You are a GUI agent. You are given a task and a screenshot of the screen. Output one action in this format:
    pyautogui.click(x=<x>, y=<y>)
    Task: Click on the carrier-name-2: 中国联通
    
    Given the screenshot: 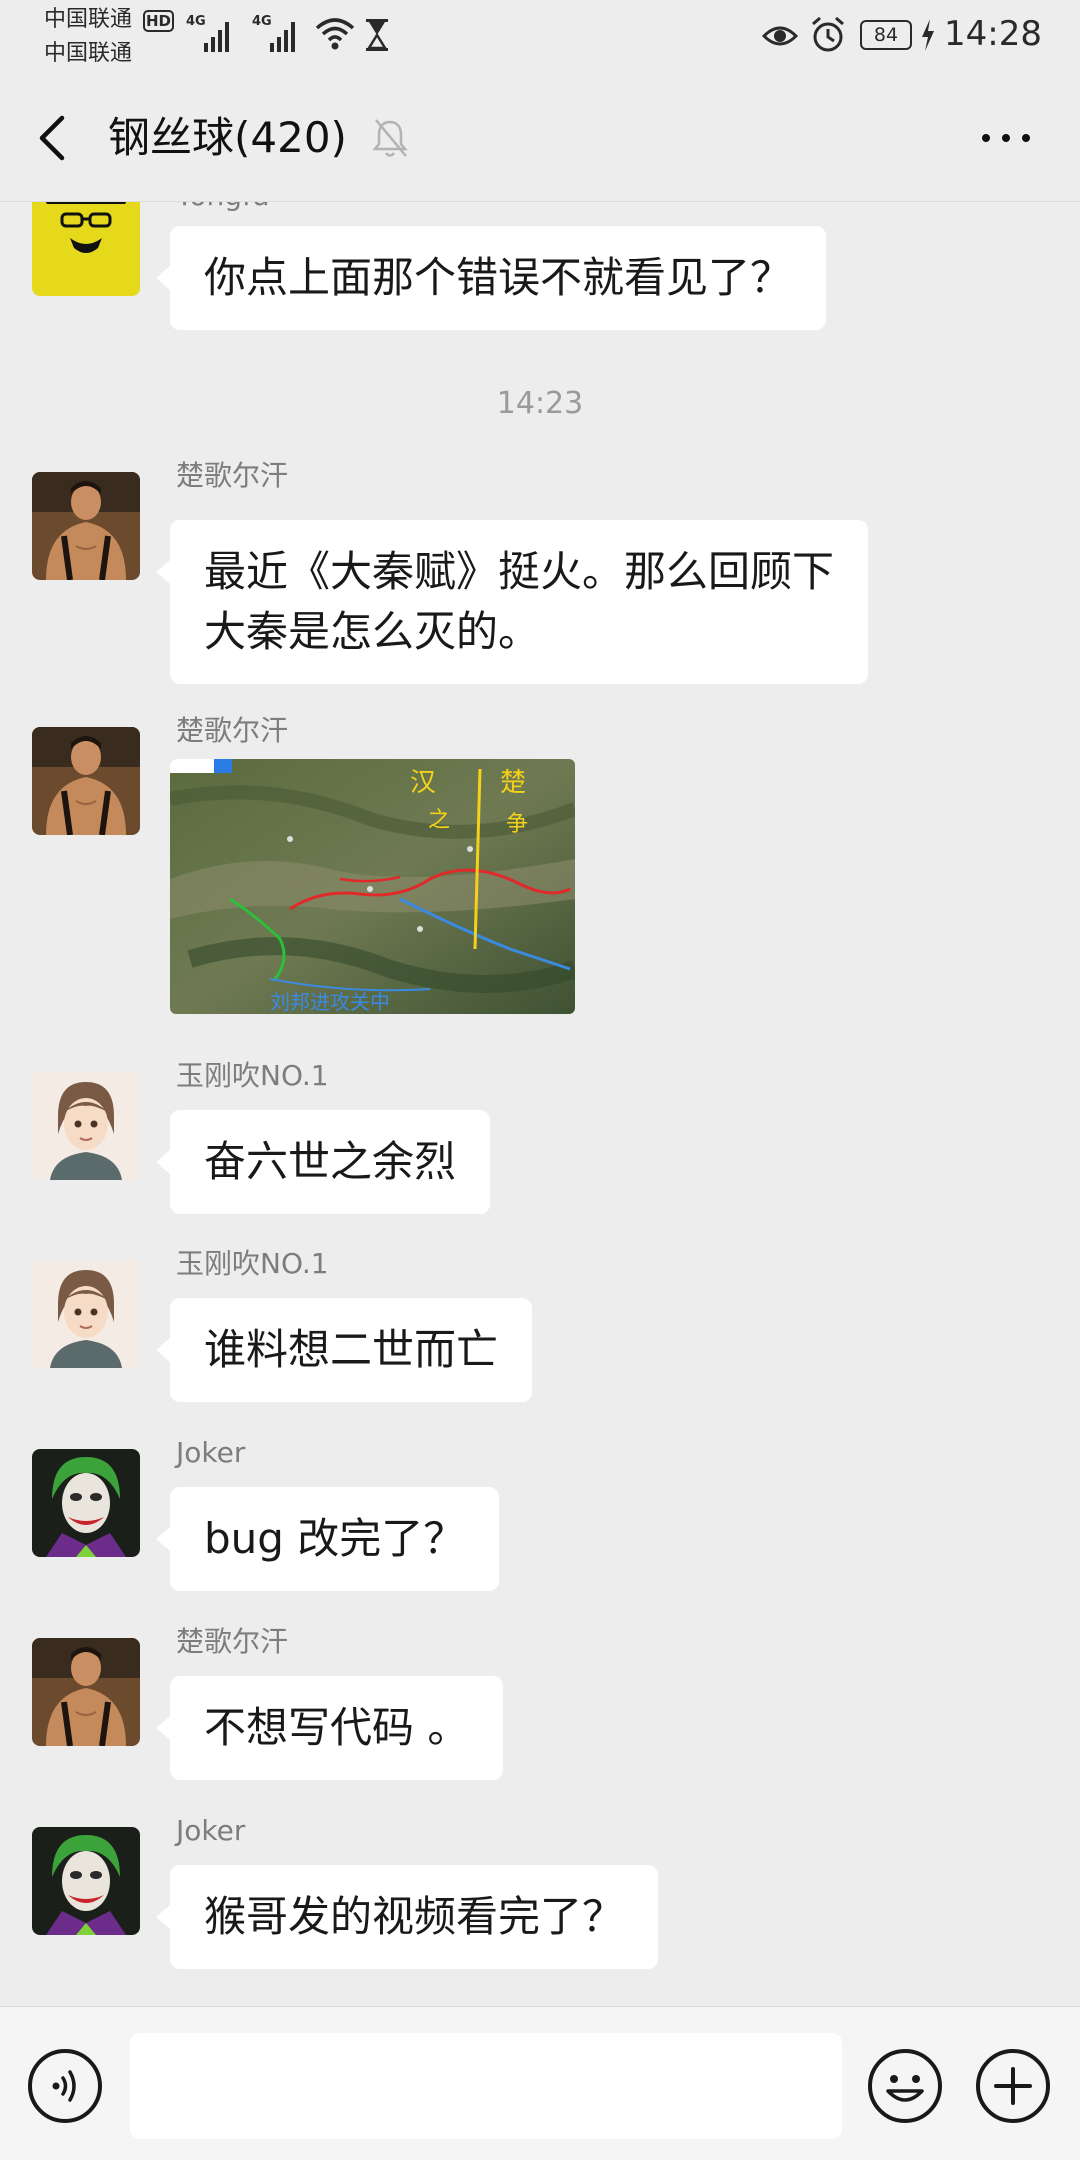 What is the action you would take?
    pyautogui.click(x=88, y=53)
    